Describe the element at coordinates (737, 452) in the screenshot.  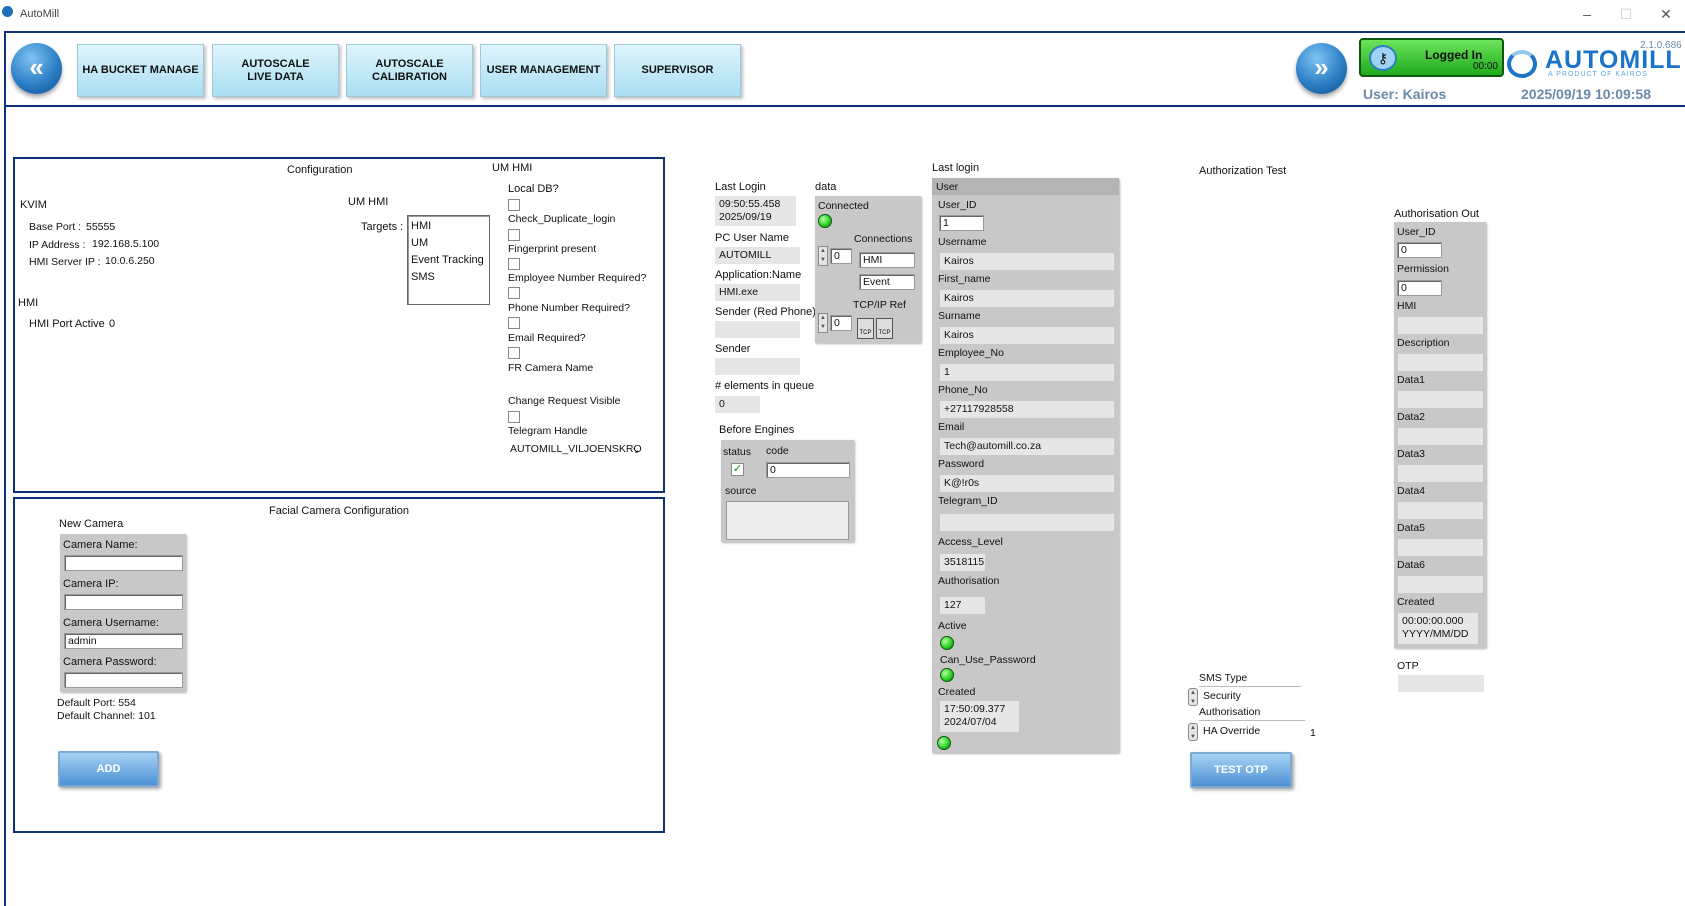
I see `status-label: status` at that location.